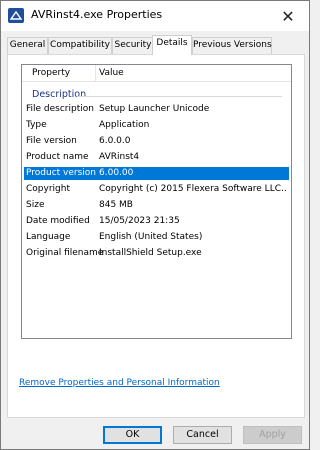 Image resolution: width=320 pixels, height=450 pixels. Describe the element at coordinates (115, 141) in the screenshot. I see `property-value: 6.0.0.0` at that location.